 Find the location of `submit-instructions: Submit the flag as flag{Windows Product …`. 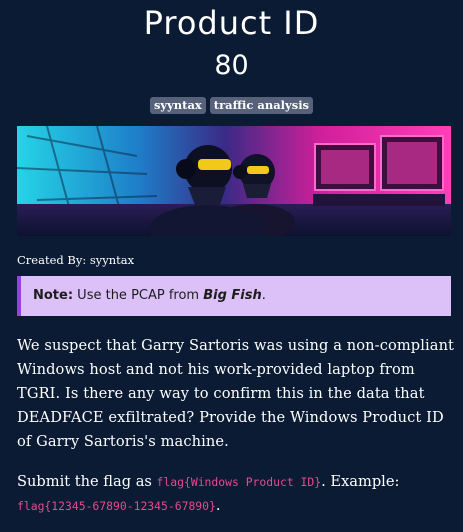

submit-instructions: Submit the flag as flag{Windows Product … is located at coordinates (237, 494).